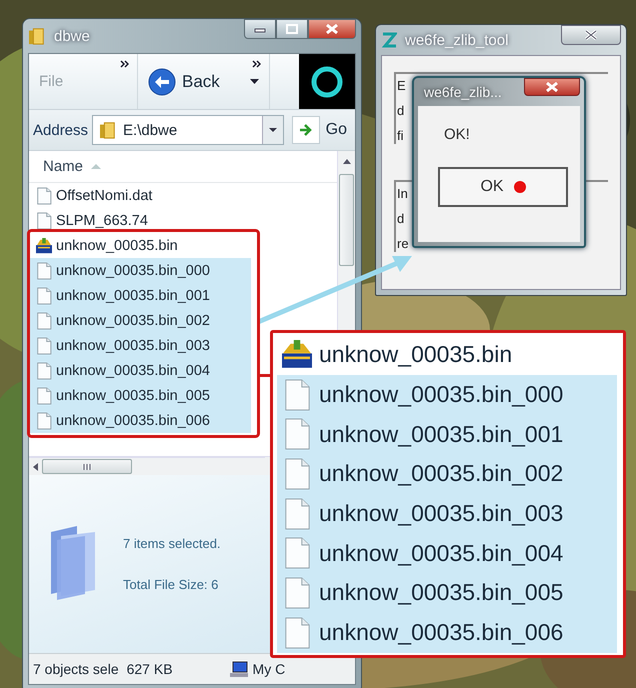 Image resolution: width=636 pixels, height=688 pixels. I want to click on file-row: SLPM_663.74, so click(140, 220).